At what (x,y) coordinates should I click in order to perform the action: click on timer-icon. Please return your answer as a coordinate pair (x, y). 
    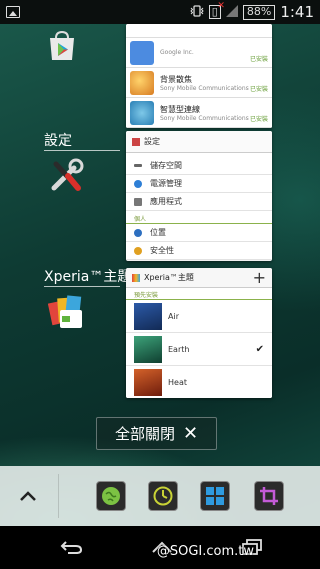
    Looking at the image, I should click on (163, 496).